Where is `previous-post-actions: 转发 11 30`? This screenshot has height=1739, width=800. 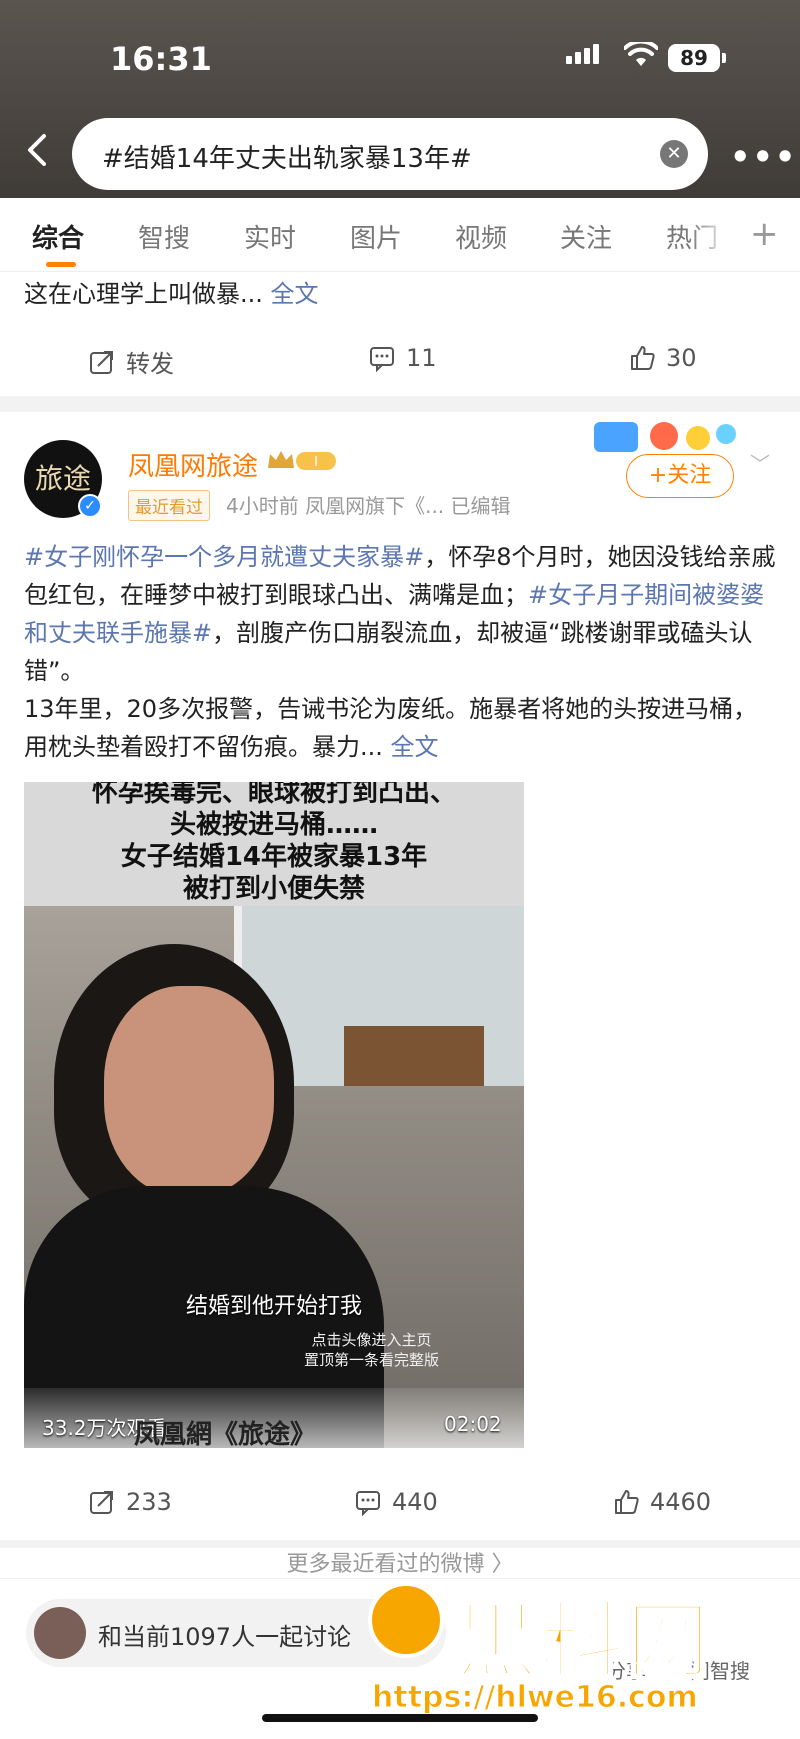 previous-post-actions: 转发 11 30 is located at coordinates (400, 360).